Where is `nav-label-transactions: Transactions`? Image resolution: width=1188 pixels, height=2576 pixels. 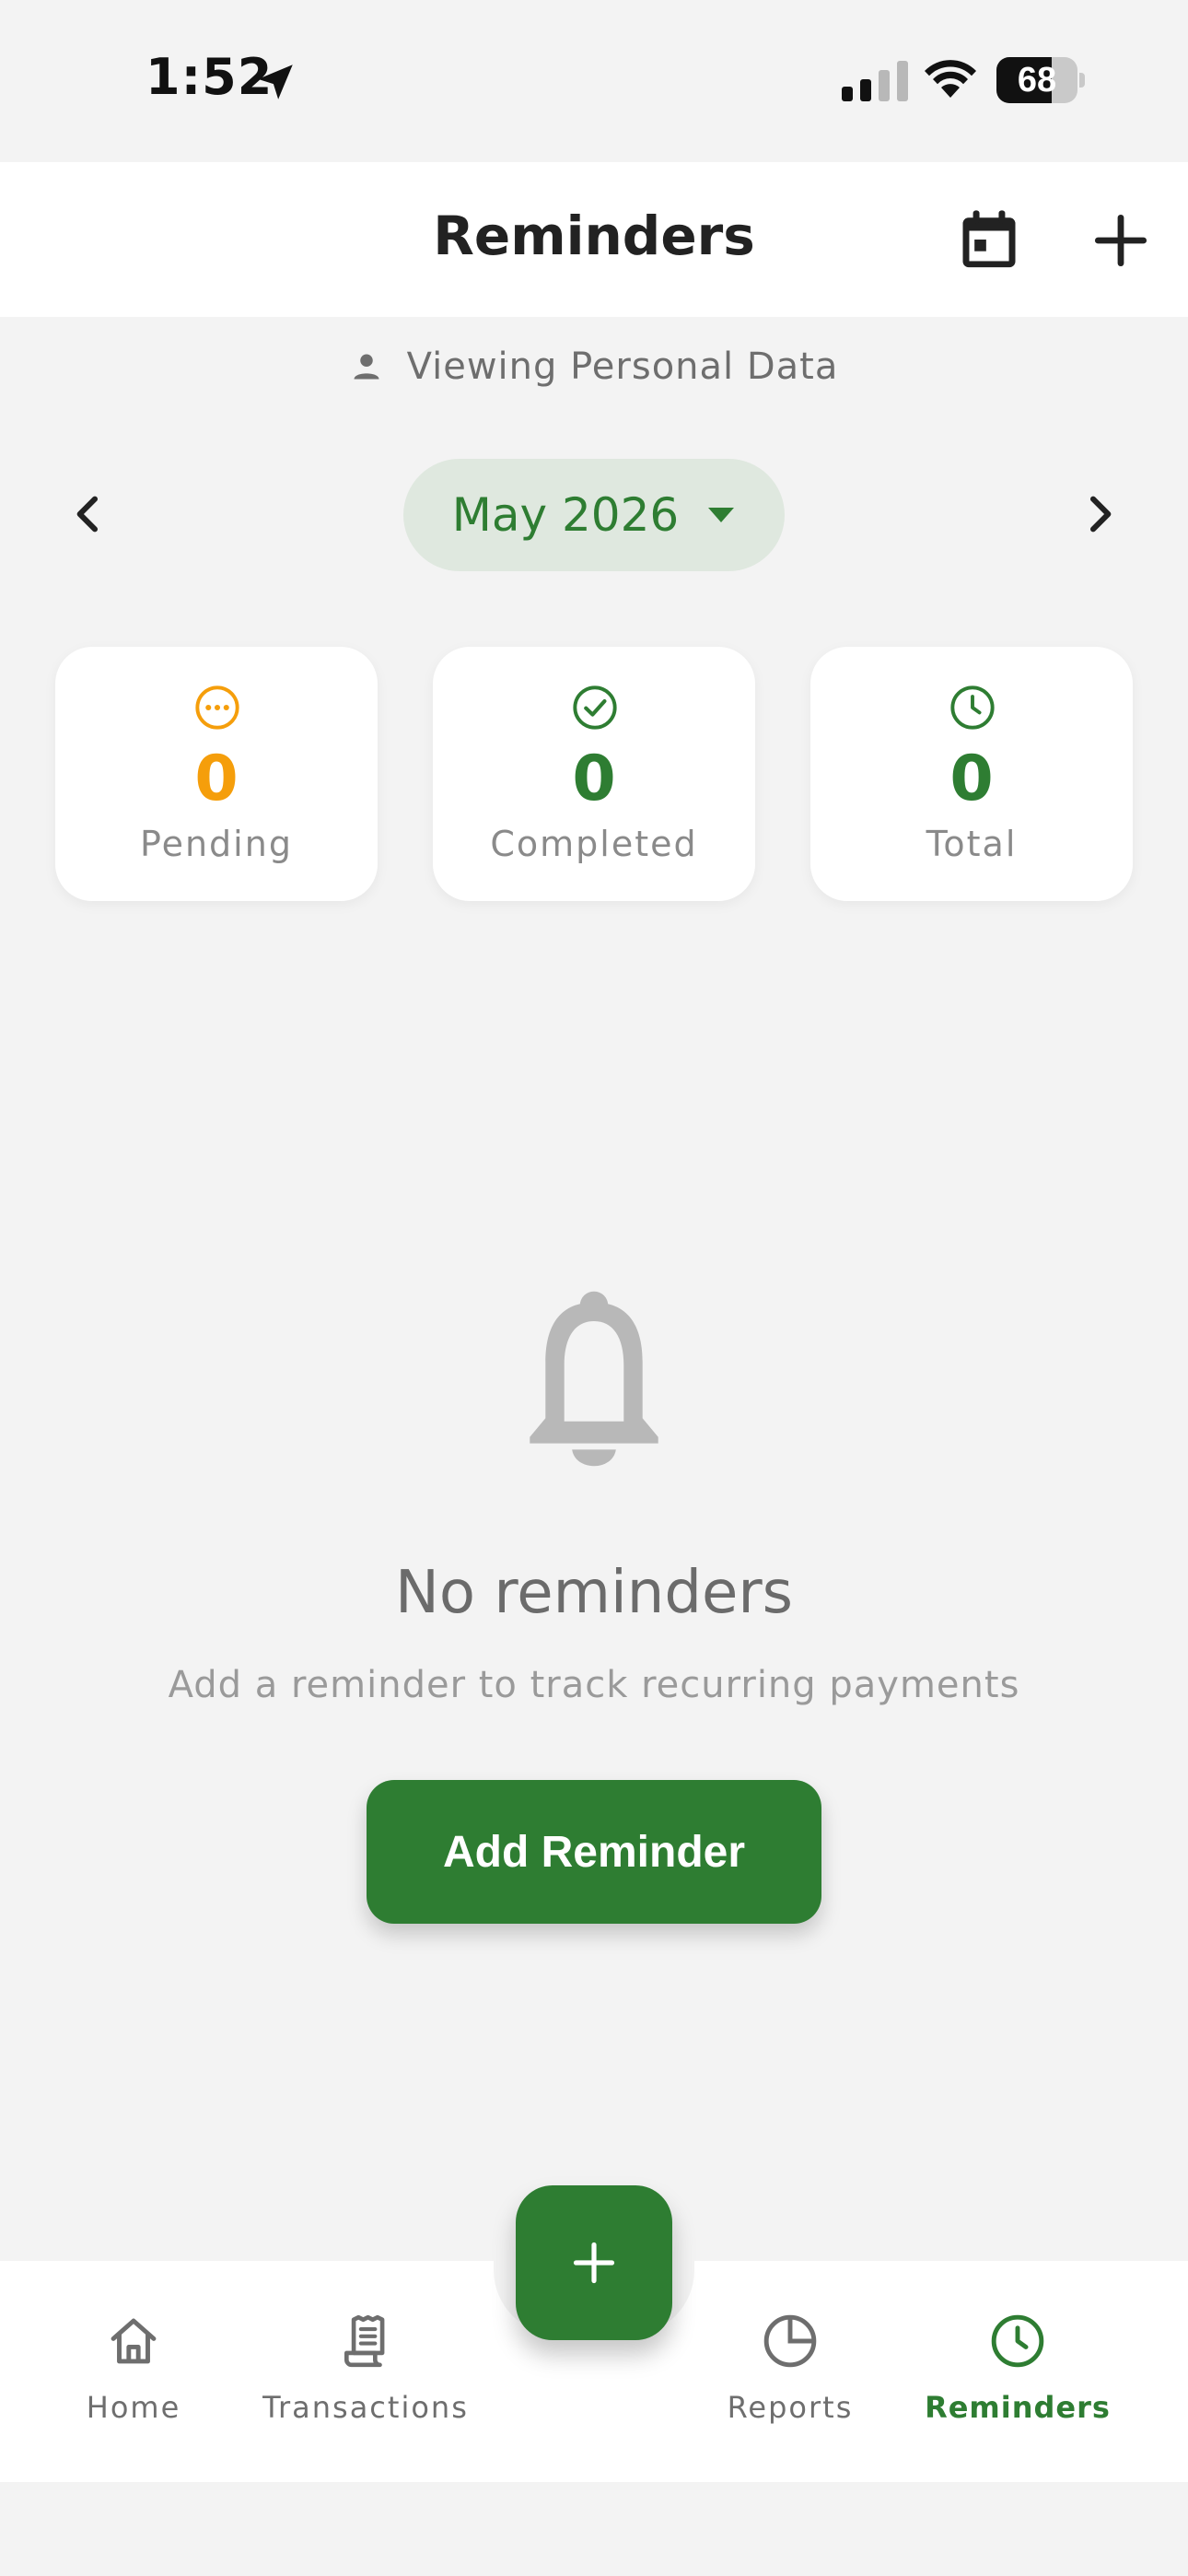
nav-label-transactions: Transactions is located at coordinates (365, 2407).